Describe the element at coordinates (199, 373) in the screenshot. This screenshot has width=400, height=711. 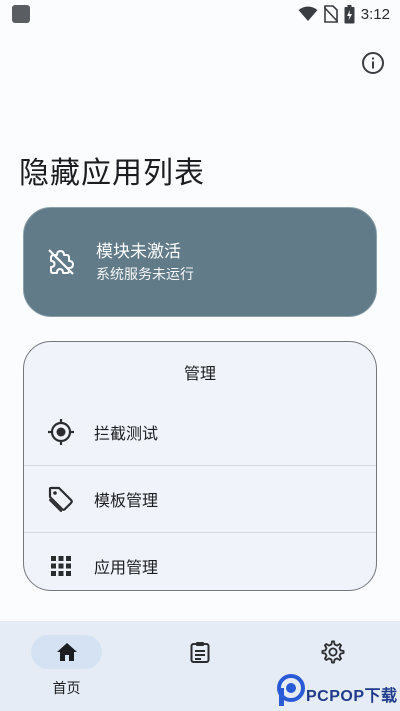
I see `manage-header: 管理` at that location.